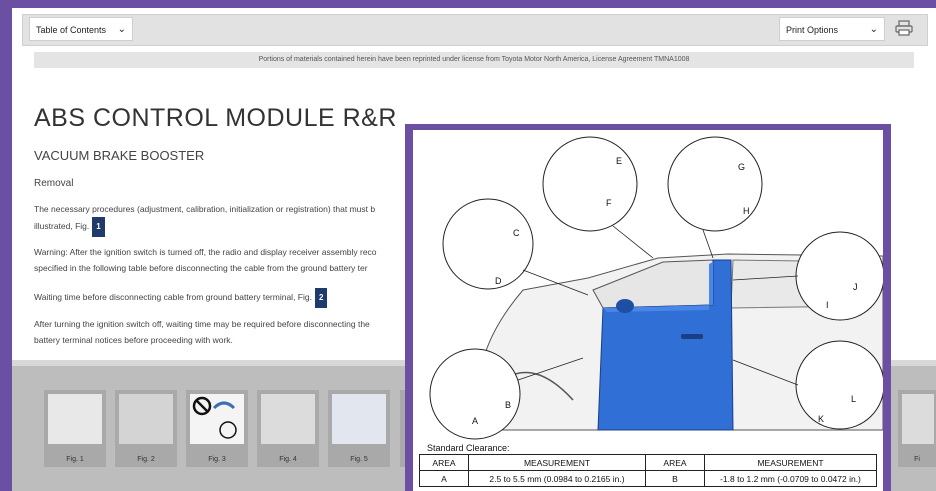 This screenshot has height=491, width=936. I want to click on svg-text: F, so click(609, 203).